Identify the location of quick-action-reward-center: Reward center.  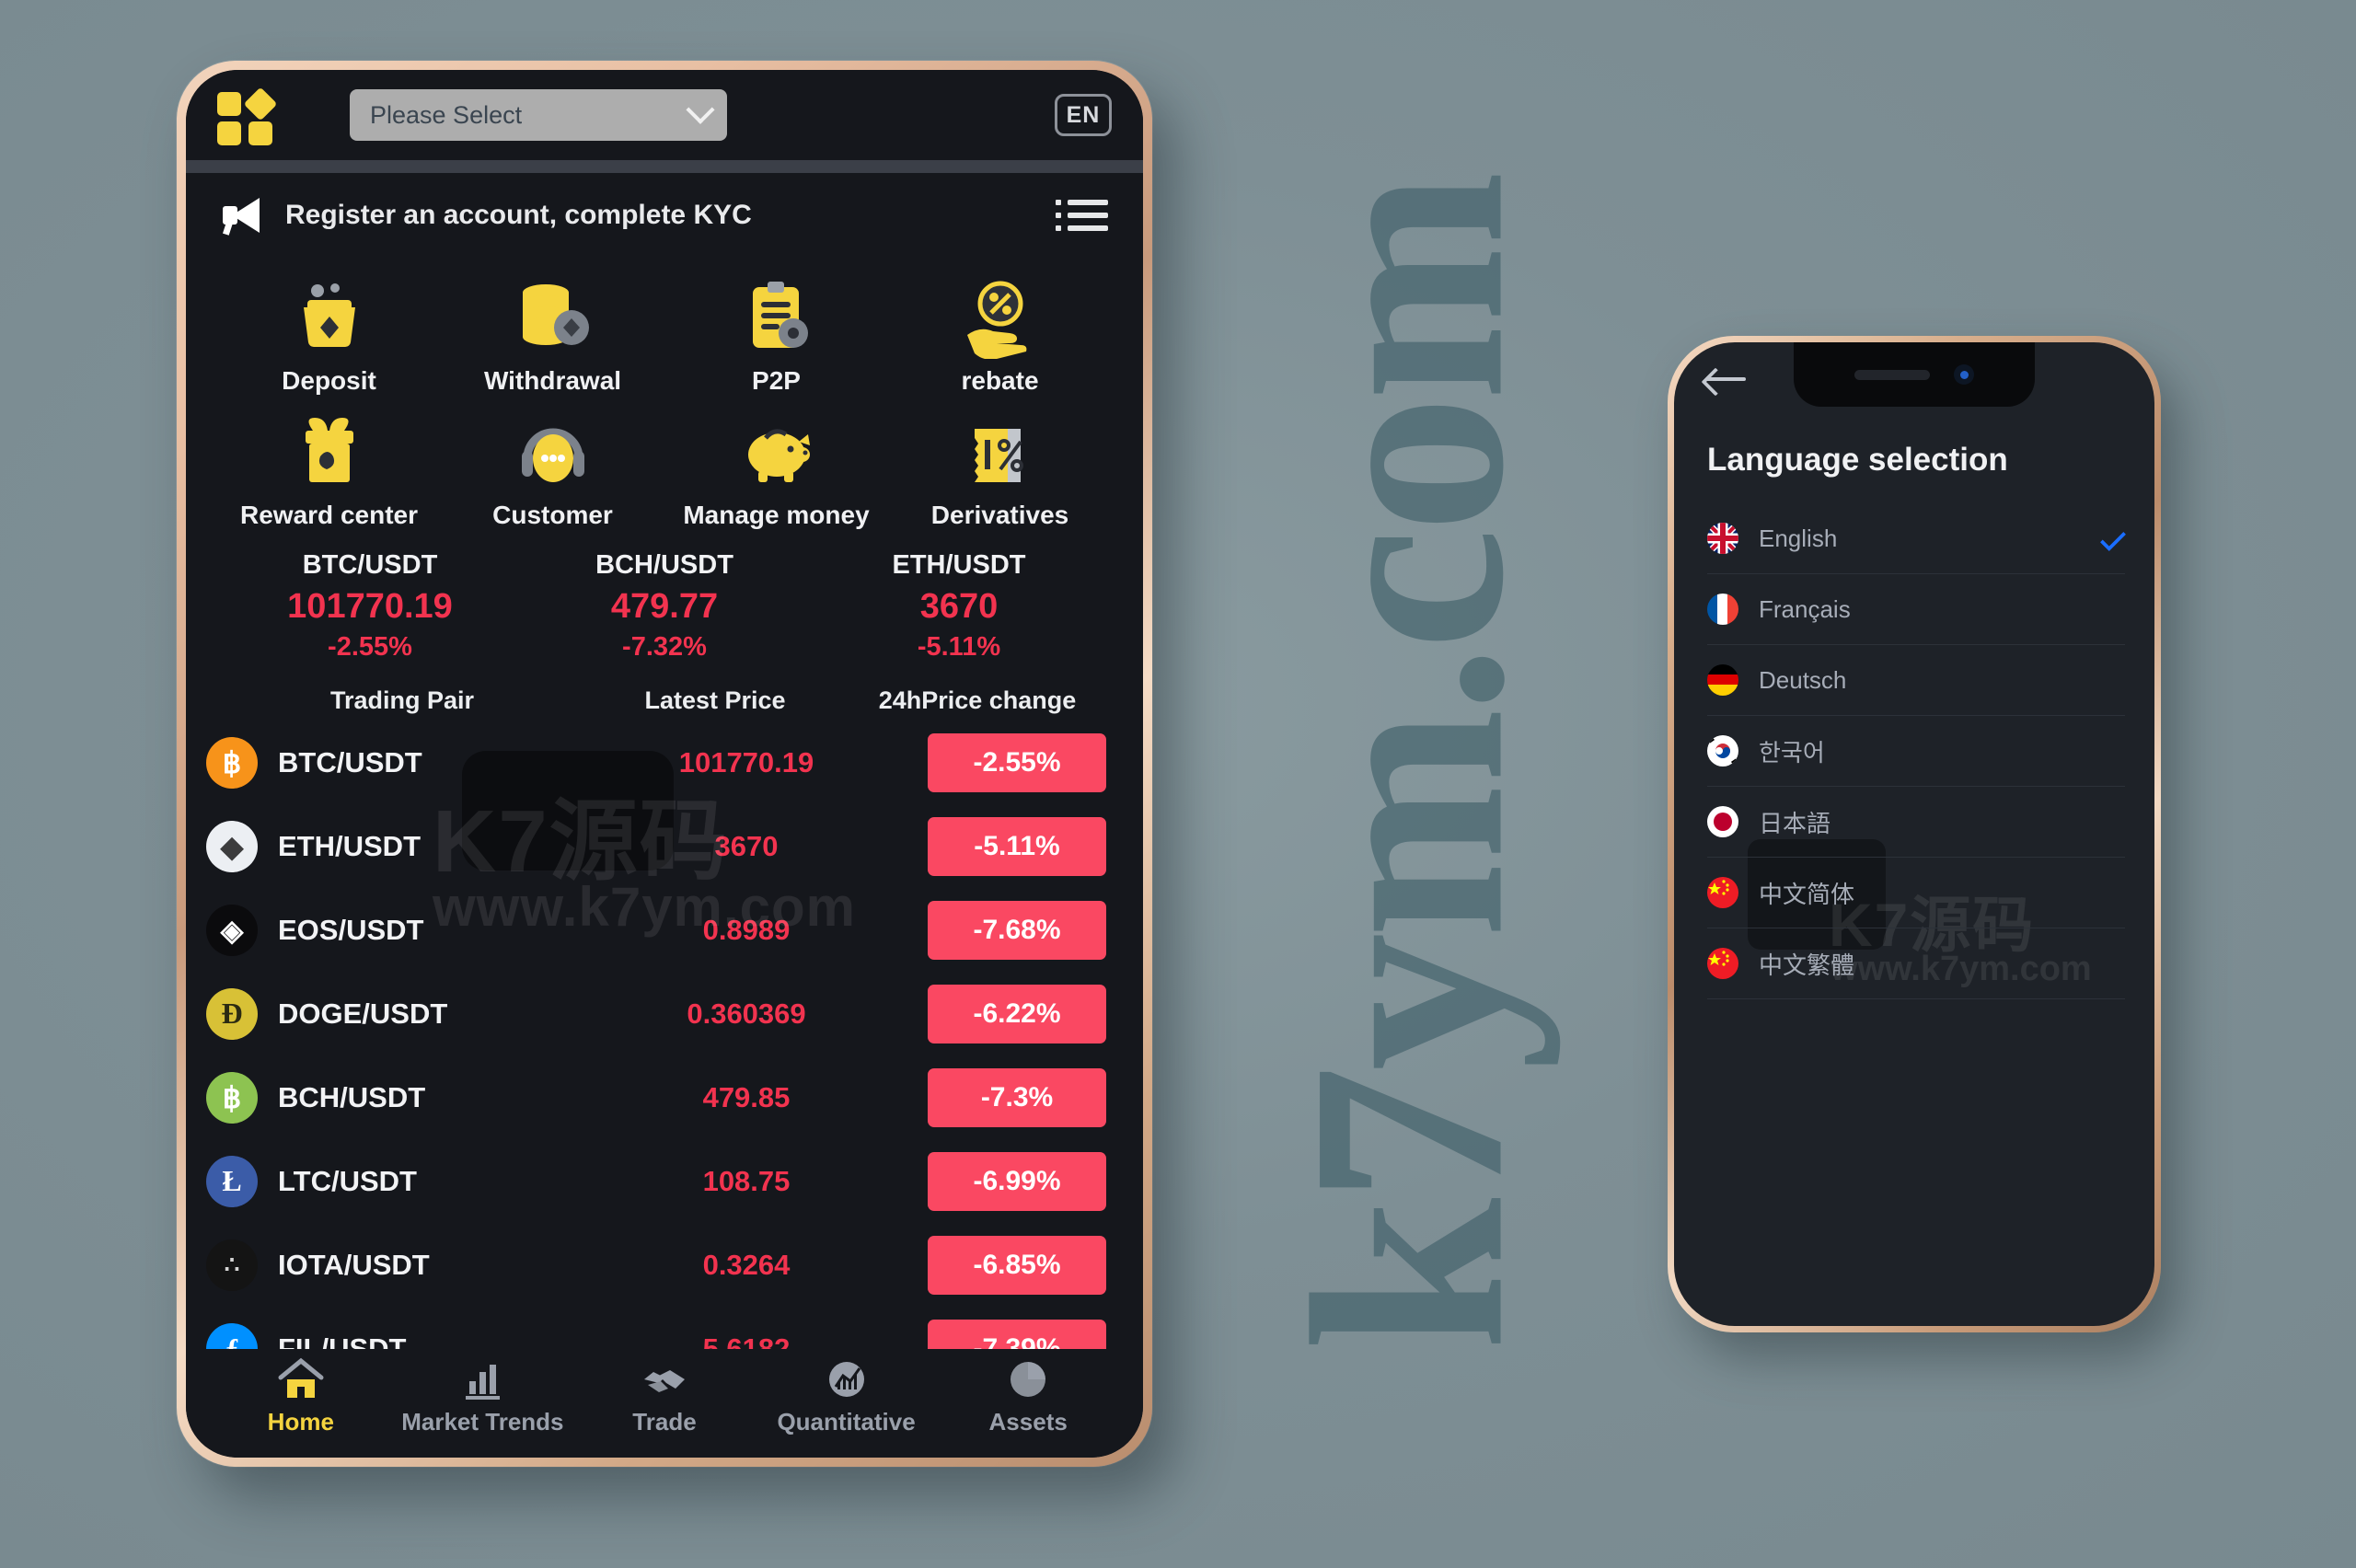
(329, 470).